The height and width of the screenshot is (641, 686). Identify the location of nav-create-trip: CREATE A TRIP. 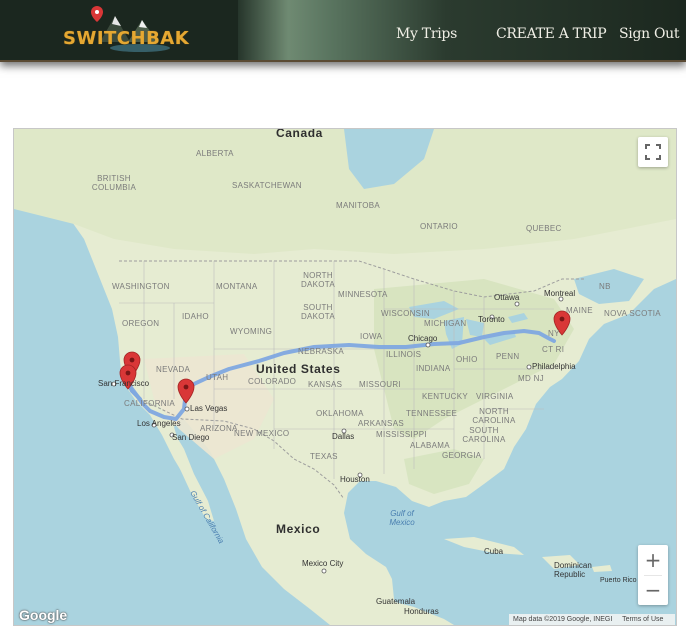
(551, 34).